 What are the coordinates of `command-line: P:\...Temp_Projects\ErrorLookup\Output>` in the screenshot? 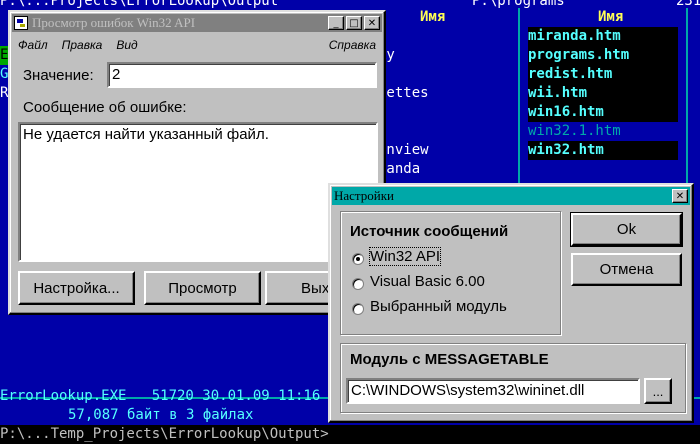 It's located at (350, 434).